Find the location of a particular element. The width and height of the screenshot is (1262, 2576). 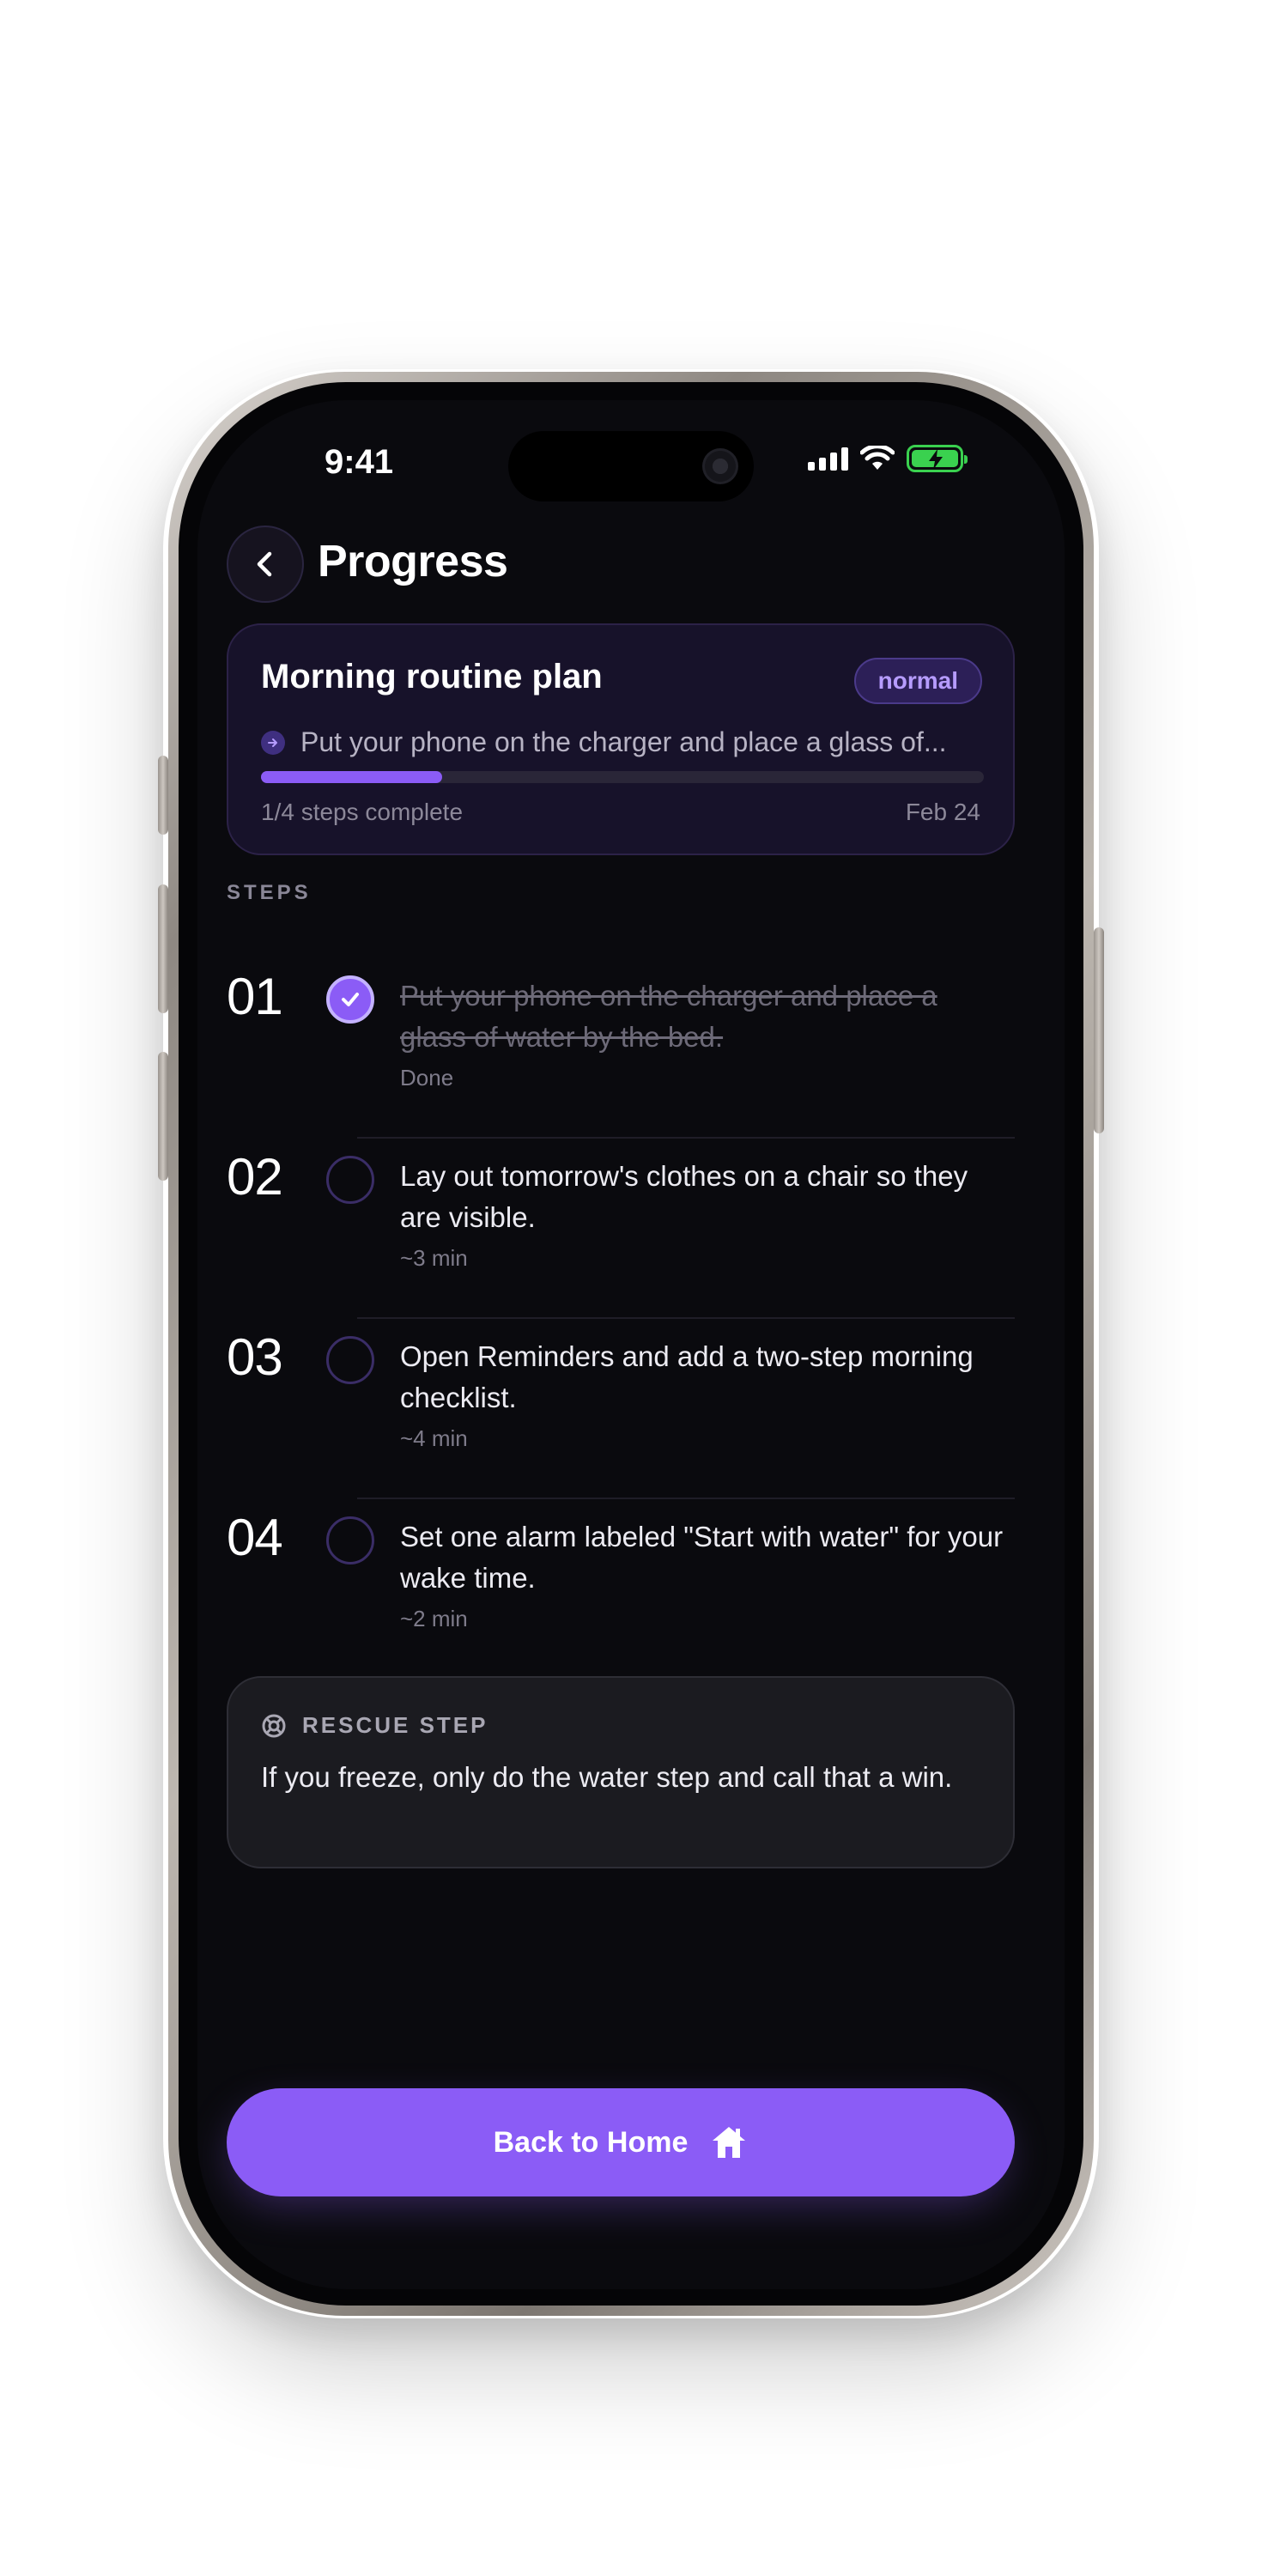

plan-progress-fill is located at coordinates (351, 777).